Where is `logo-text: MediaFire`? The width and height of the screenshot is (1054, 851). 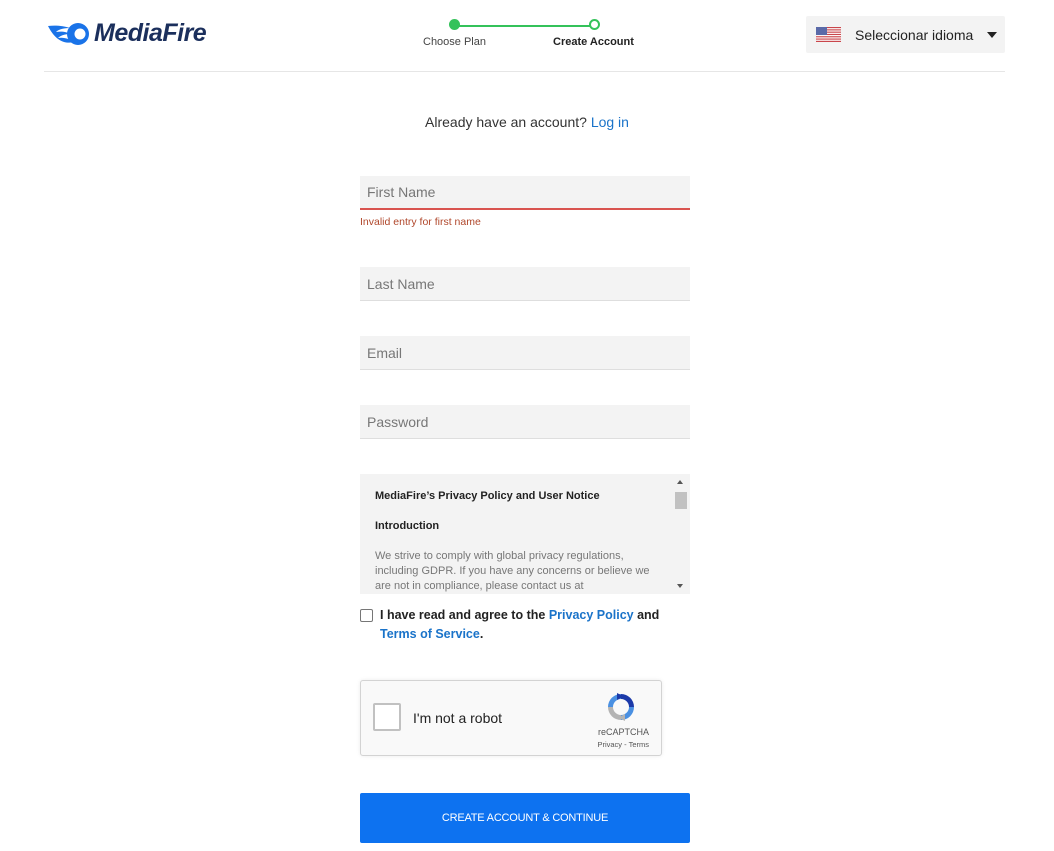
logo-text: MediaFire is located at coordinates (150, 33).